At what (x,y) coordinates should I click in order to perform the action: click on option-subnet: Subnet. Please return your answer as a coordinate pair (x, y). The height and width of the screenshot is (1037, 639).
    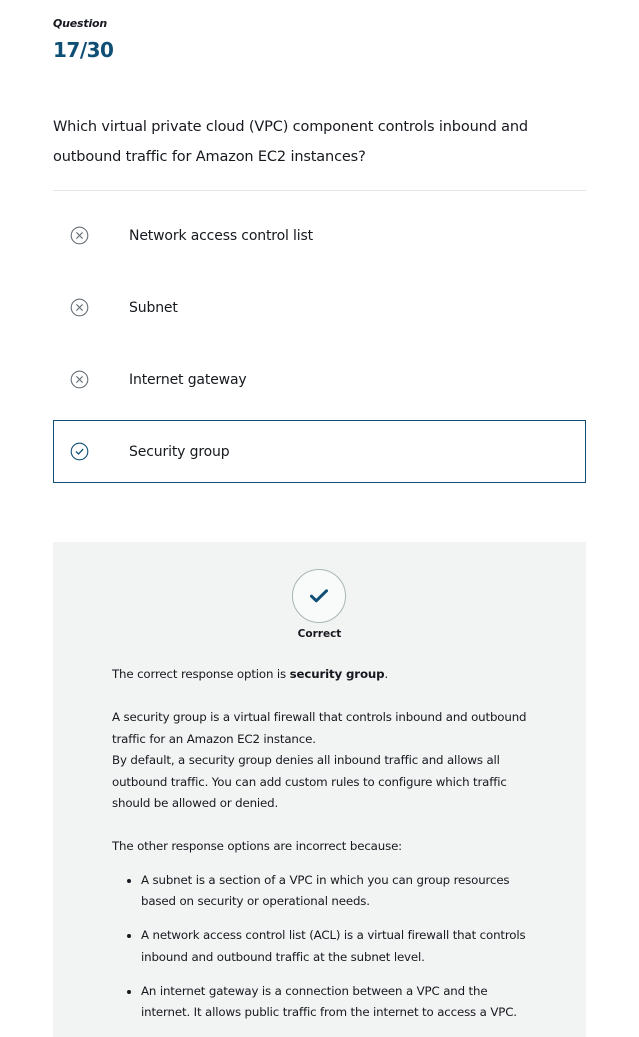
    Looking at the image, I should click on (319, 307).